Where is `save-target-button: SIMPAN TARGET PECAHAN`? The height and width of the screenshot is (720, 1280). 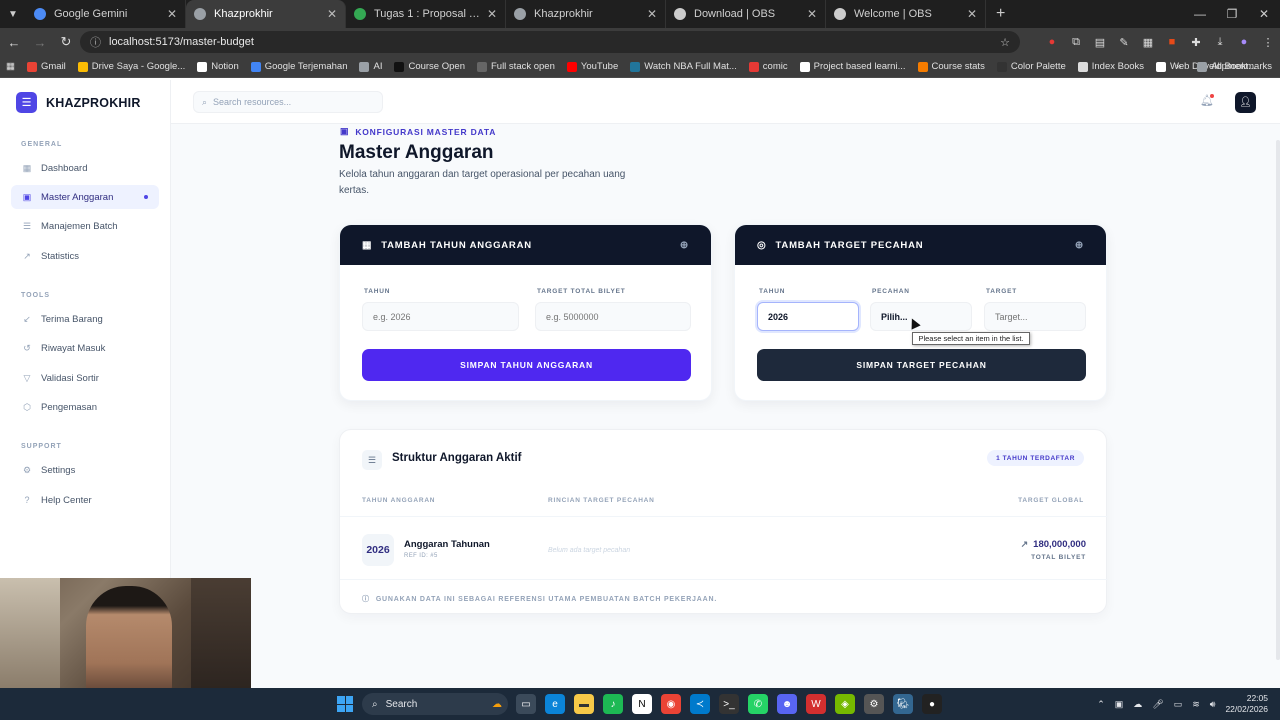 save-target-button: SIMPAN TARGET PECAHAN is located at coordinates (921, 365).